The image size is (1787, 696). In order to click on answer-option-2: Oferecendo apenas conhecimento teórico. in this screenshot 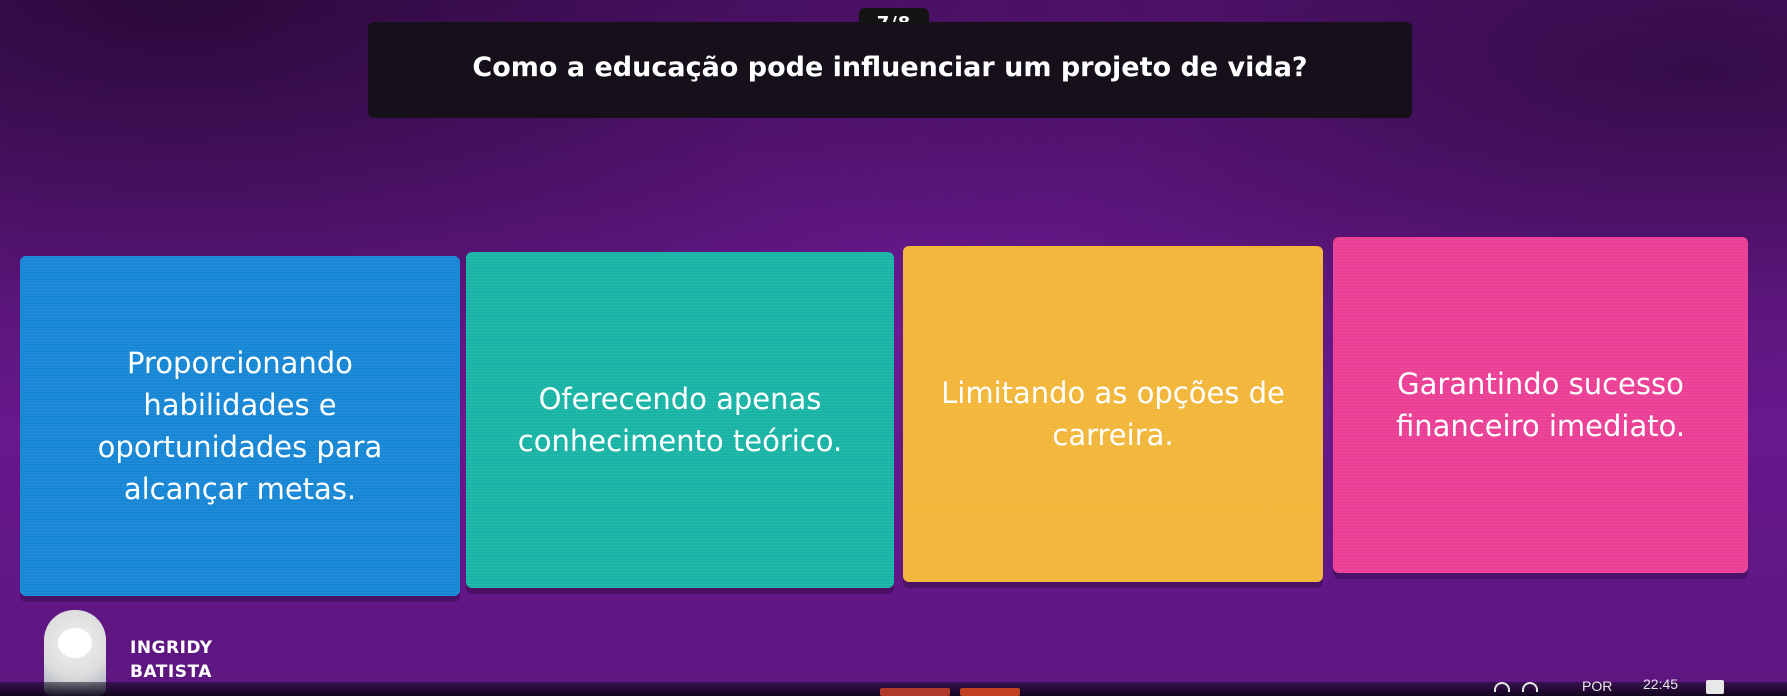, I will do `click(680, 420)`.